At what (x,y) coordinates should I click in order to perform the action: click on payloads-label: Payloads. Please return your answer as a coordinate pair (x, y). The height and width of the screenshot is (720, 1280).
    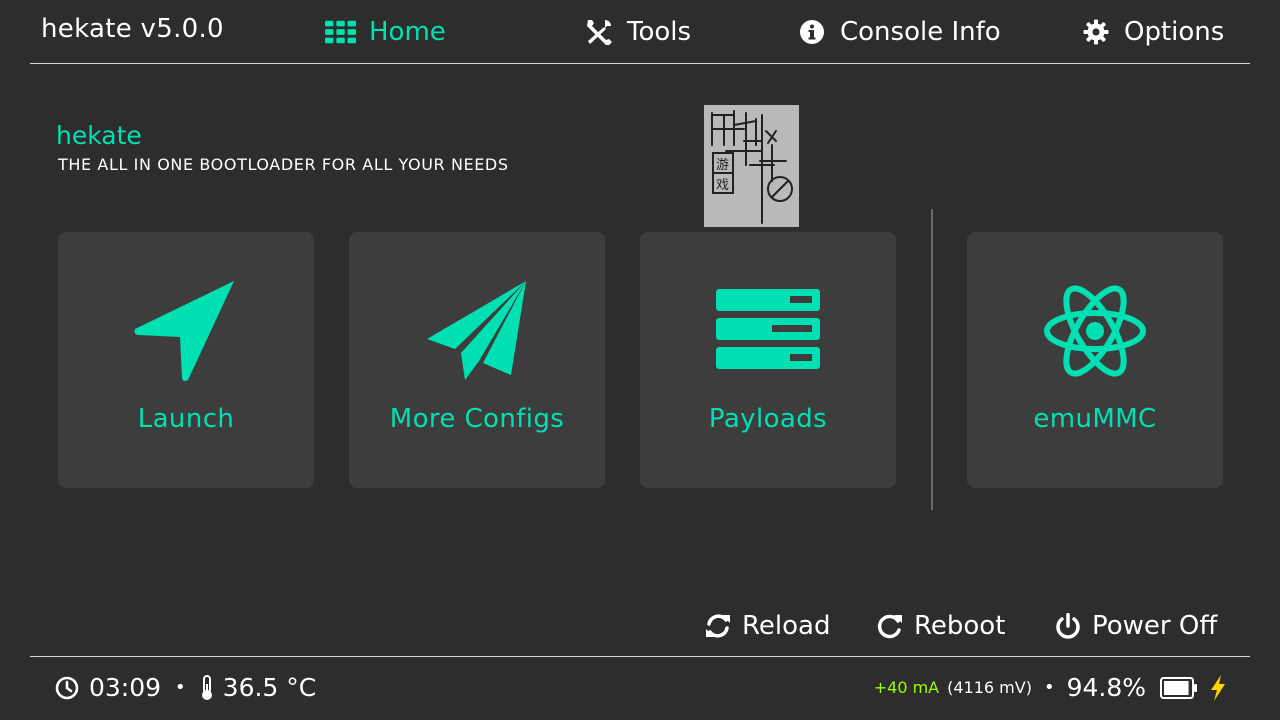
    Looking at the image, I should click on (768, 419).